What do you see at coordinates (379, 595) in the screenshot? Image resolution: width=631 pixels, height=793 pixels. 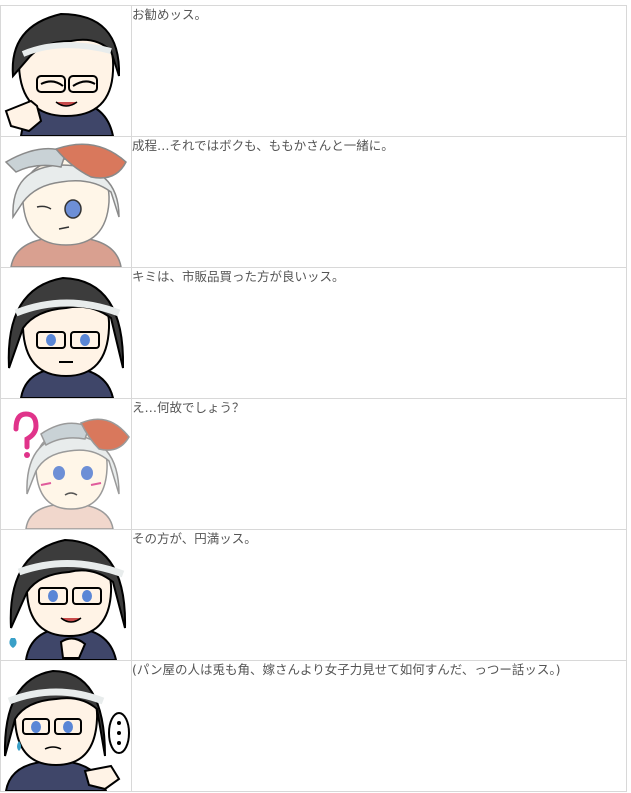 I see `dialogue-text: その方が、円満ッス。` at bounding box center [379, 595].